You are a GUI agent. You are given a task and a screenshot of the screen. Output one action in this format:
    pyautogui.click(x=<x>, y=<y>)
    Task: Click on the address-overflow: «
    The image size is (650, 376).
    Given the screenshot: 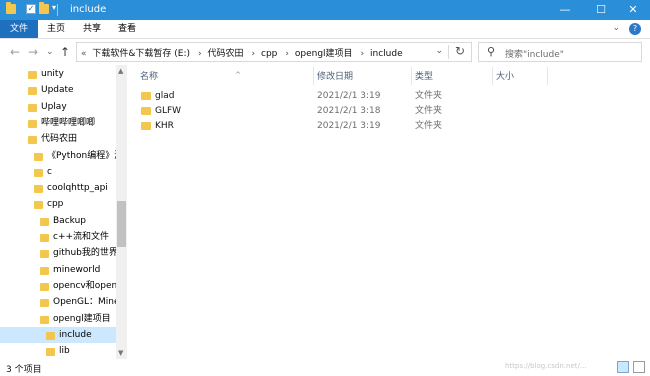 What is the action you would take?
    pyautogui.click(x=84, y=54)
    